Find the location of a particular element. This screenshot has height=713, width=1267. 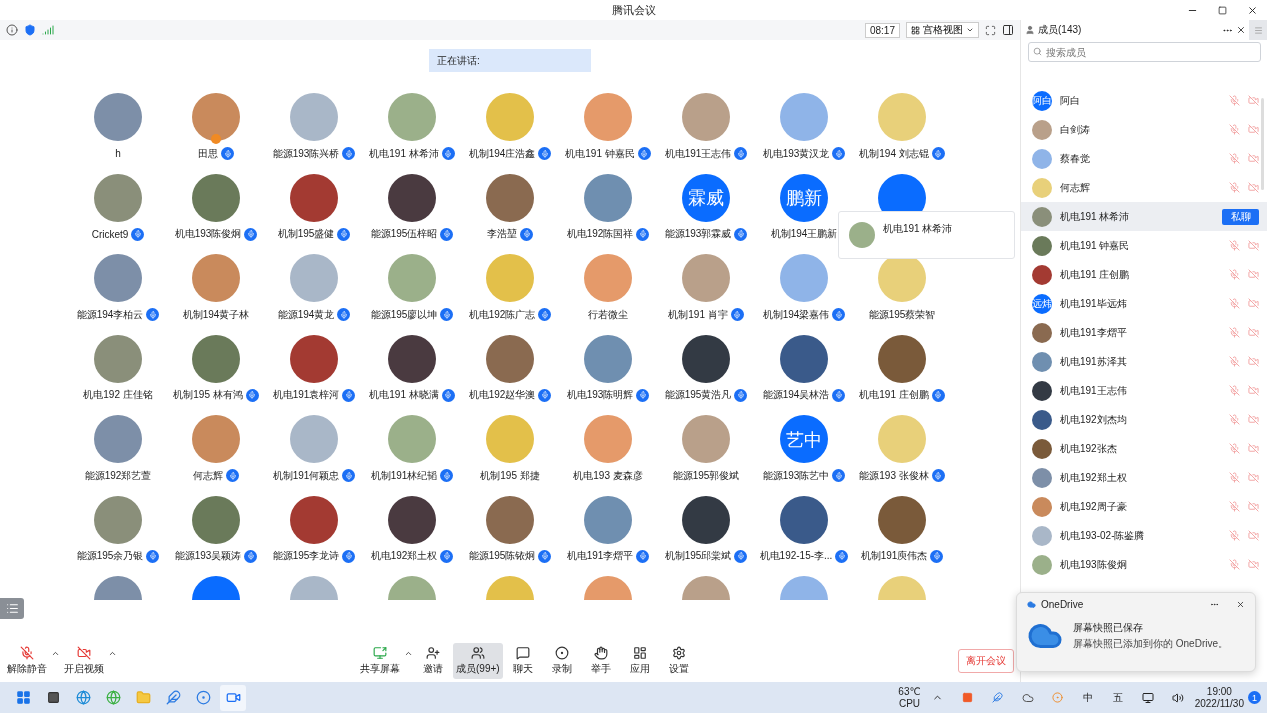

member-name: 机电193-02-陈鉴腾 is located at coordinates (1103, 535).